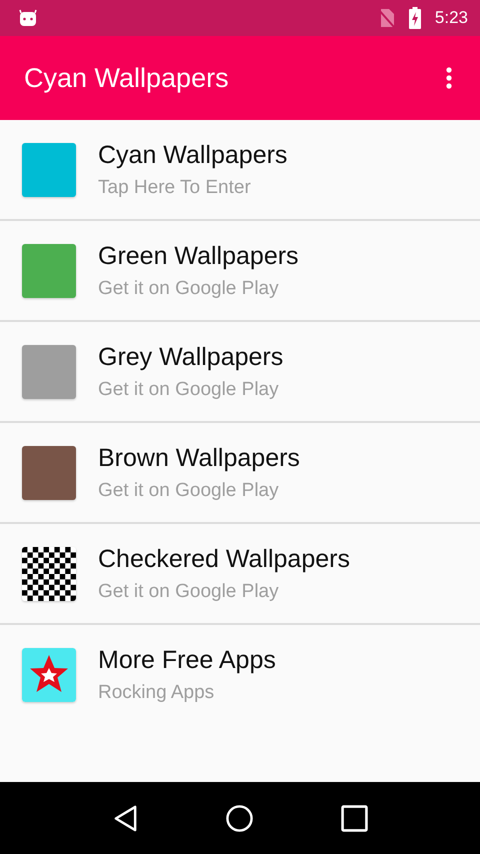 This screenshot has width=480, height=854. I want to click on list-item: Grey Wallpapers Get it on Google Play, so click(240, 372).